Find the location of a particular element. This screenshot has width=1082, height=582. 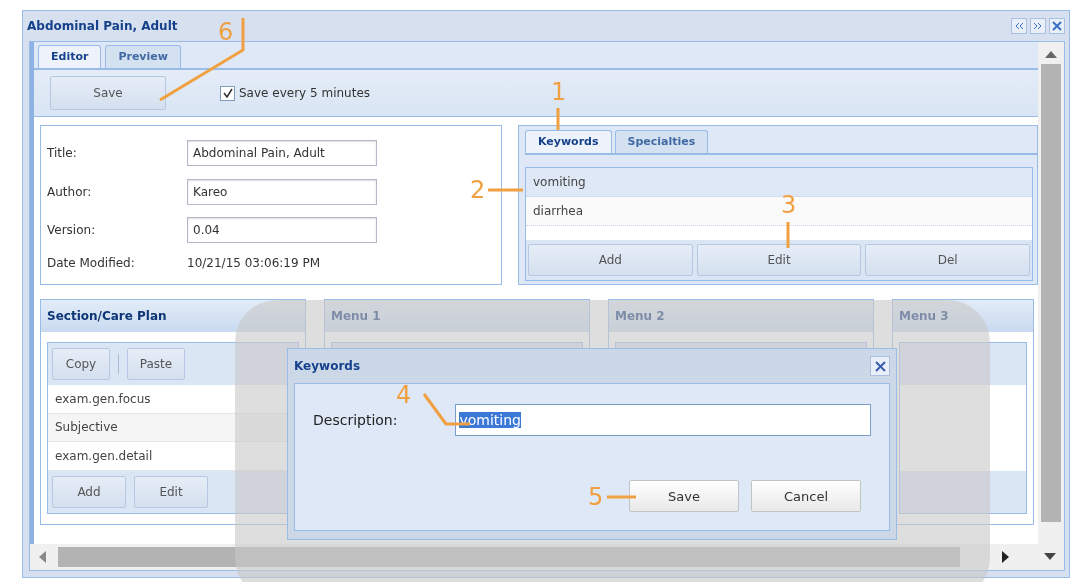

tab: Keywords is located at coordinates (568, 141).